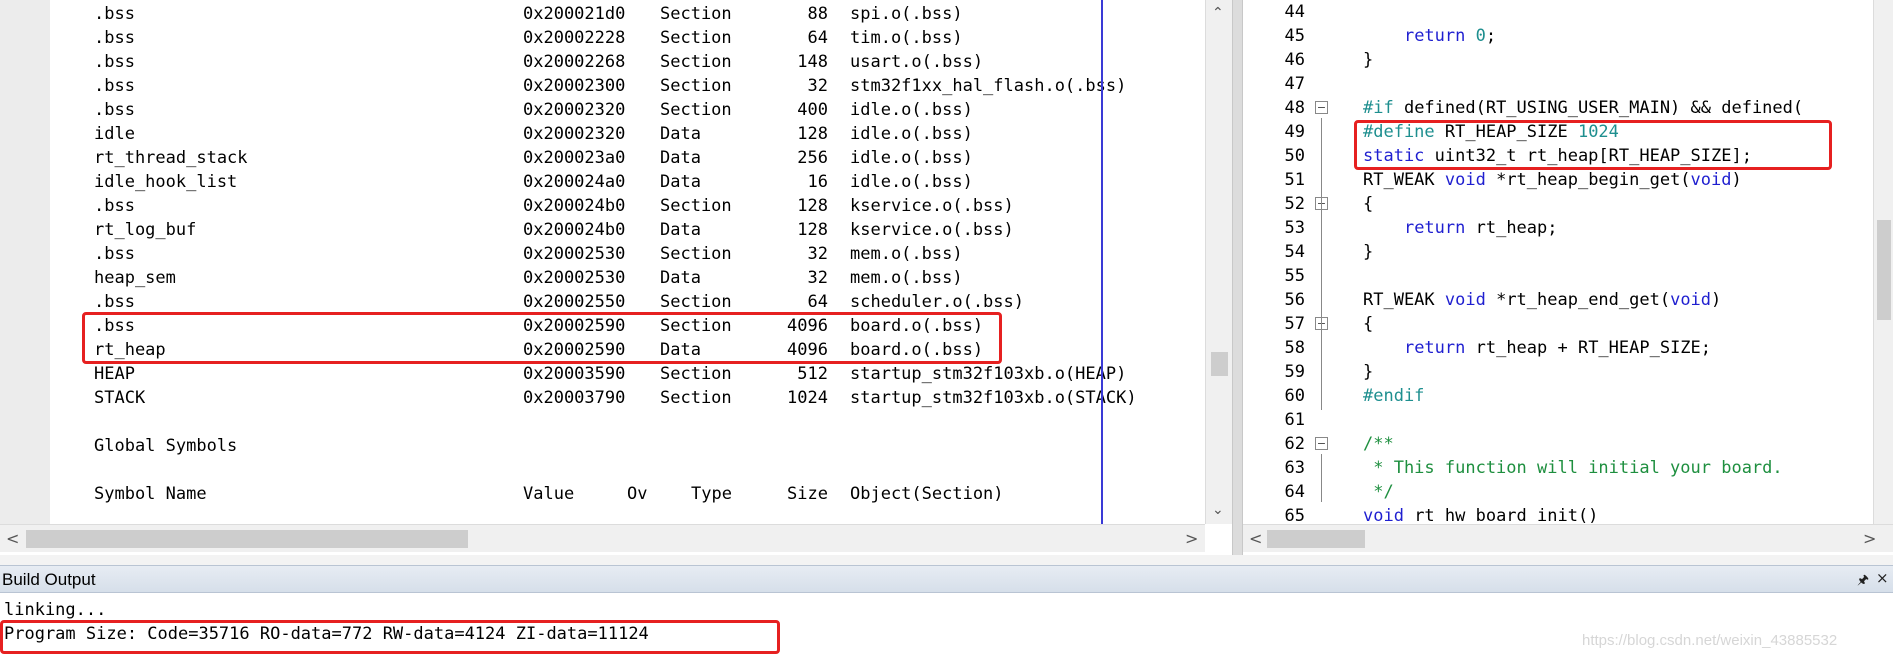 The height and width of the screenshot is (658, 1893). What do you see at coordinates (1294, 204) in the screenshot?
I see `line-number: 52` at bounding box center [1294, 204].